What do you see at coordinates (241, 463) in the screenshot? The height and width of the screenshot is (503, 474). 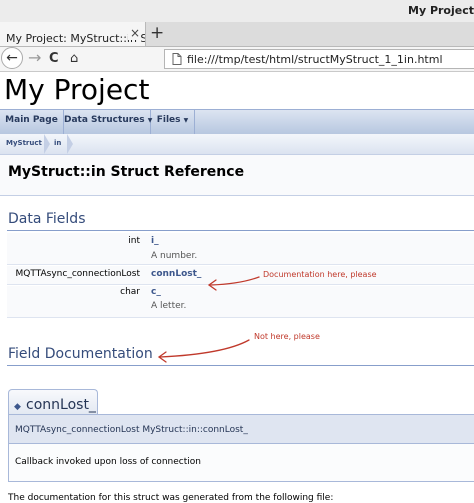 I see `member-documentation: Callback invoked upon loss of connection` at bounding box center [241, 463].